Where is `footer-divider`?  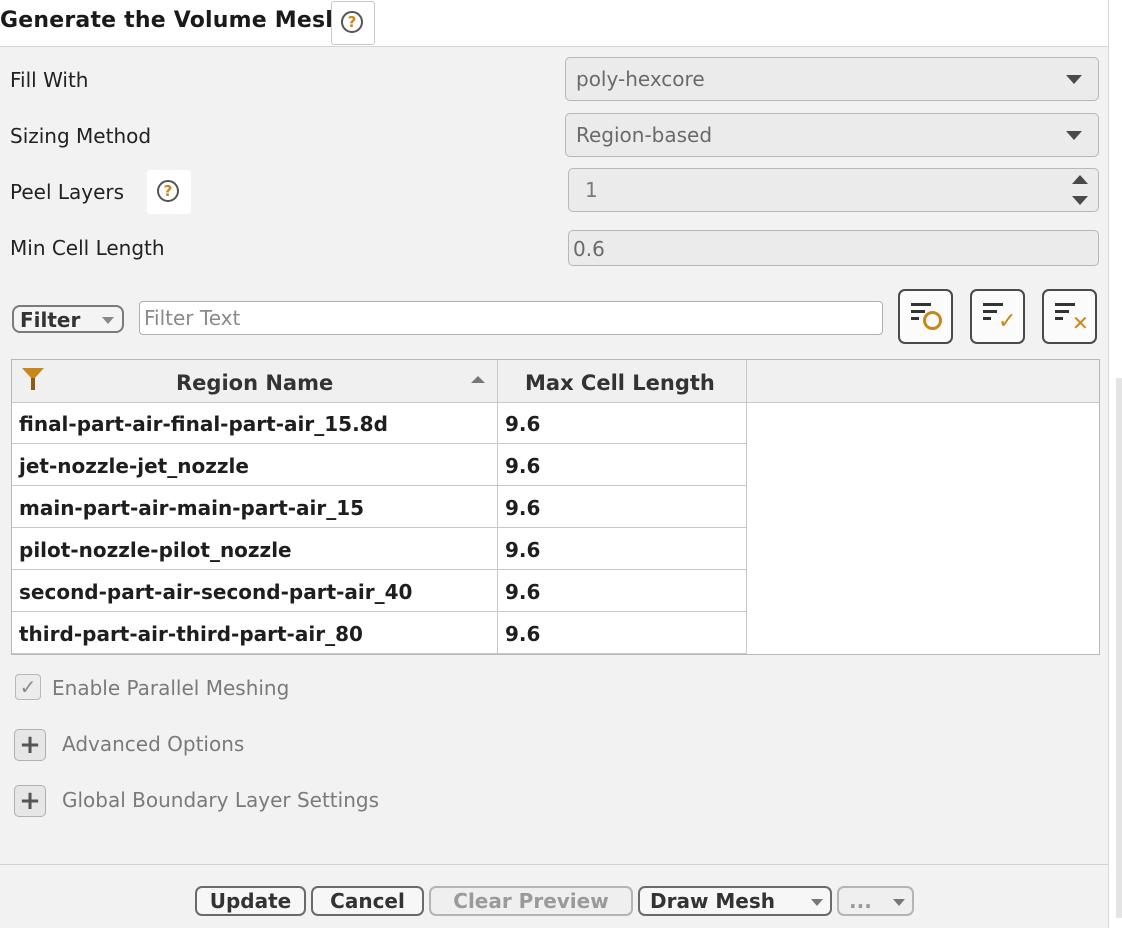 footer-divider is located at coordinates (554, 864).